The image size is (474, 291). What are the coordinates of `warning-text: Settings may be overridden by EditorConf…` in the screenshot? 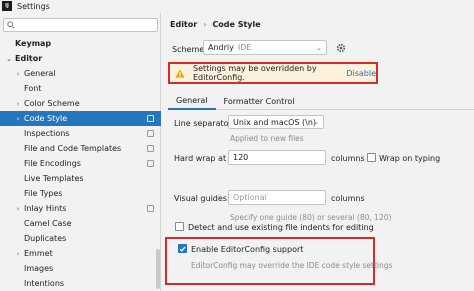 It's located at (255, 73).